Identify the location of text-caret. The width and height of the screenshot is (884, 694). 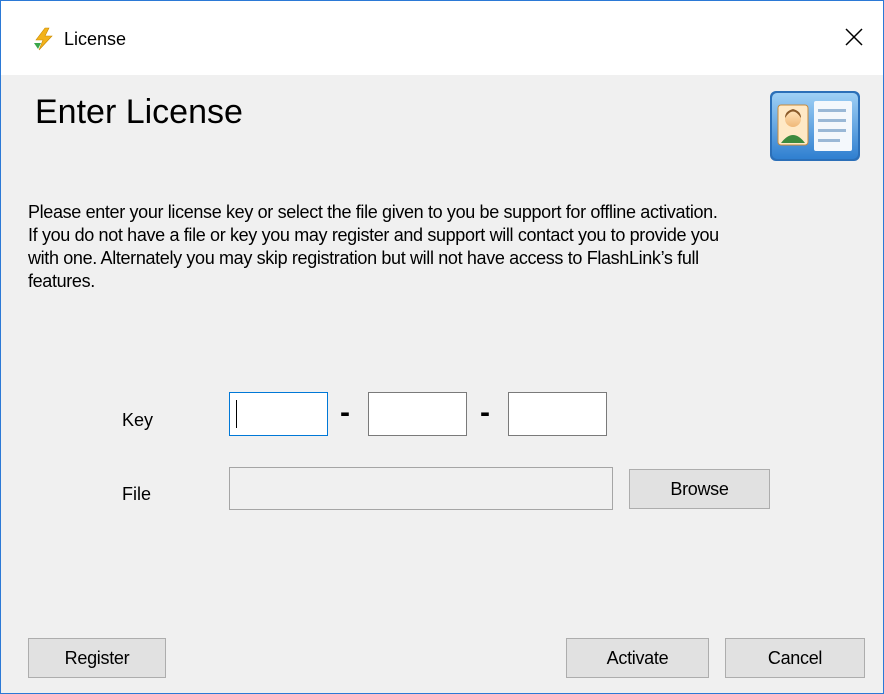
(236, 414).